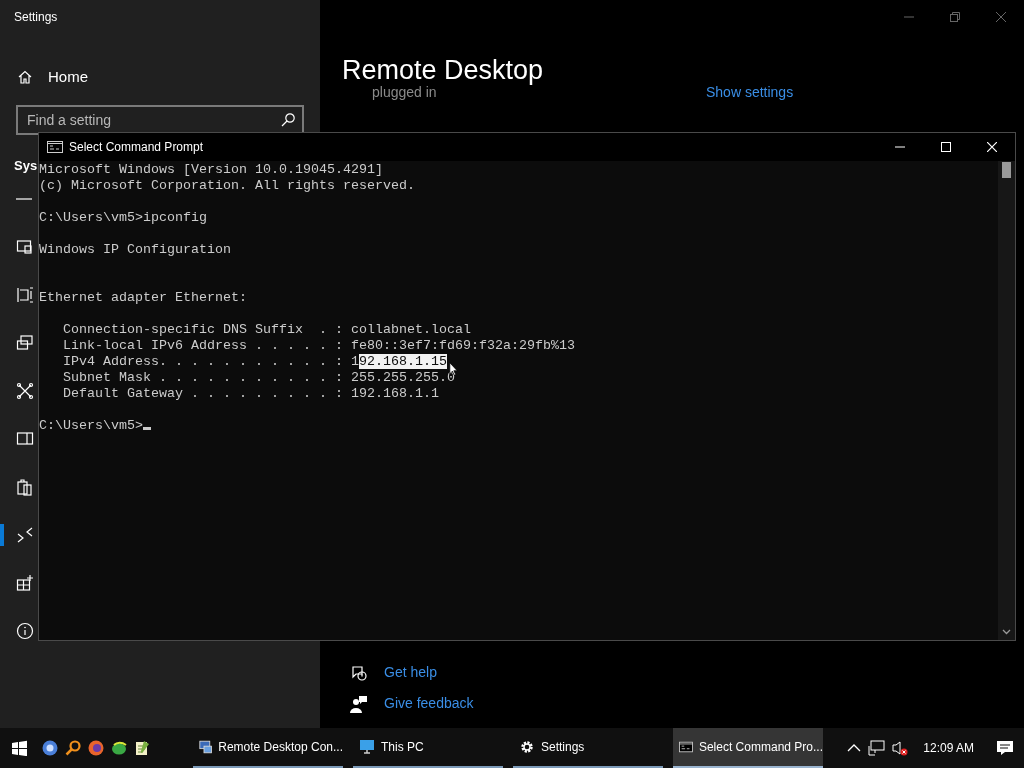 Image resolution: width=1024 pixels, height=768 pixels. What do you see at coordinates (443, 70) in the screenshot?
I see `page-title: Remote Desktop` at bounding box center [443, 70].